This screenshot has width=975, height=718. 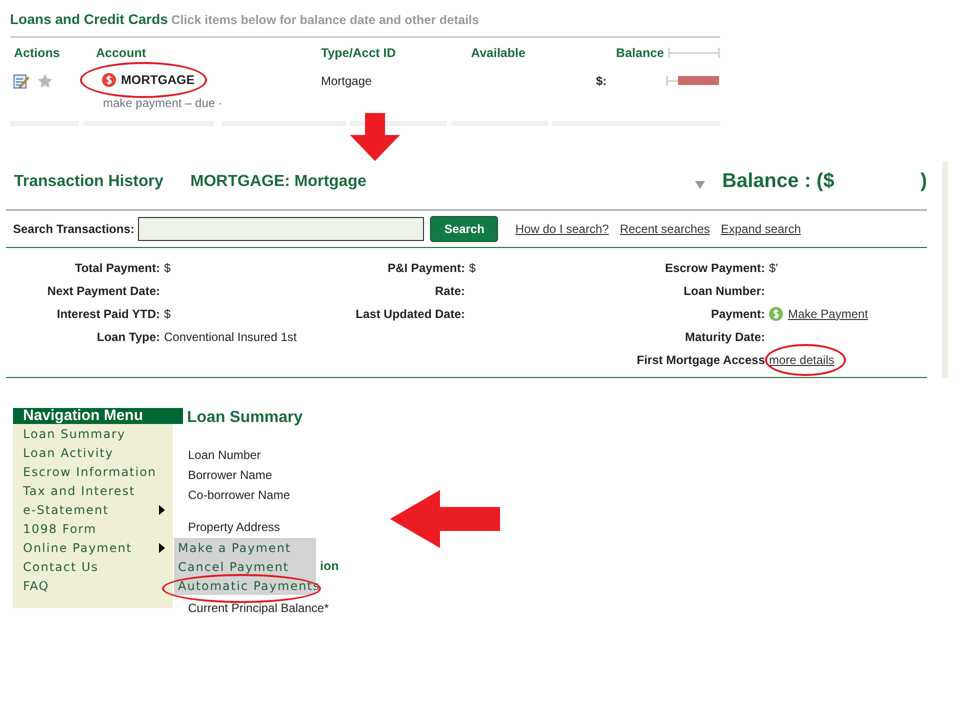 I want to click on search-field, so click(x=281, y=229).